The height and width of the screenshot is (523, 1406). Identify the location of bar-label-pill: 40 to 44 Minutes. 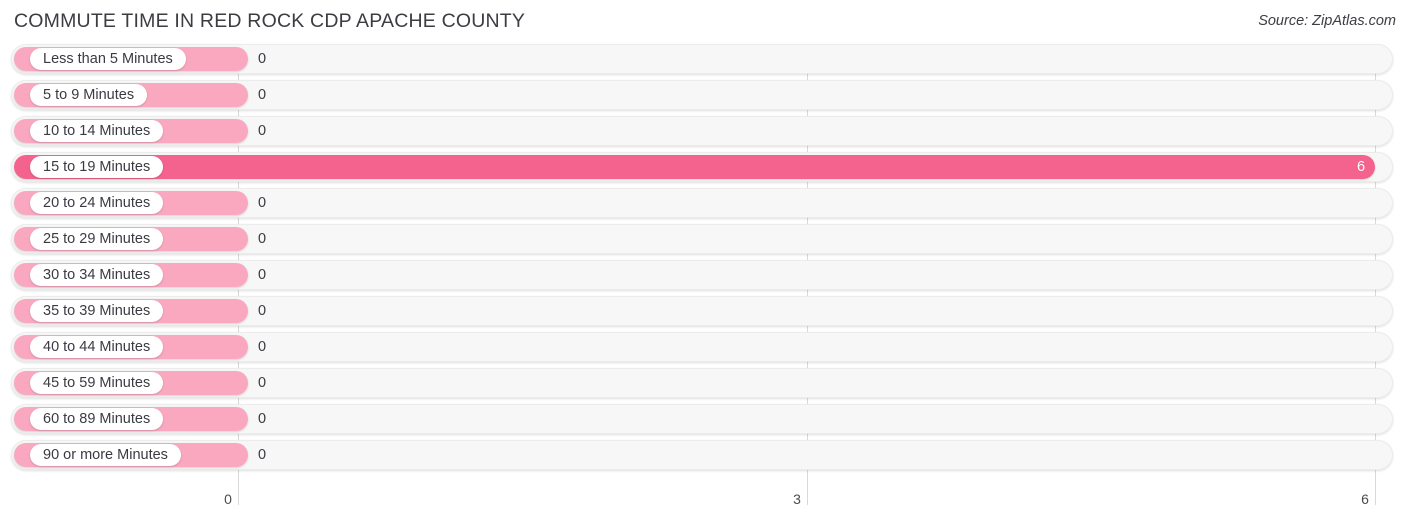
(97, 347).